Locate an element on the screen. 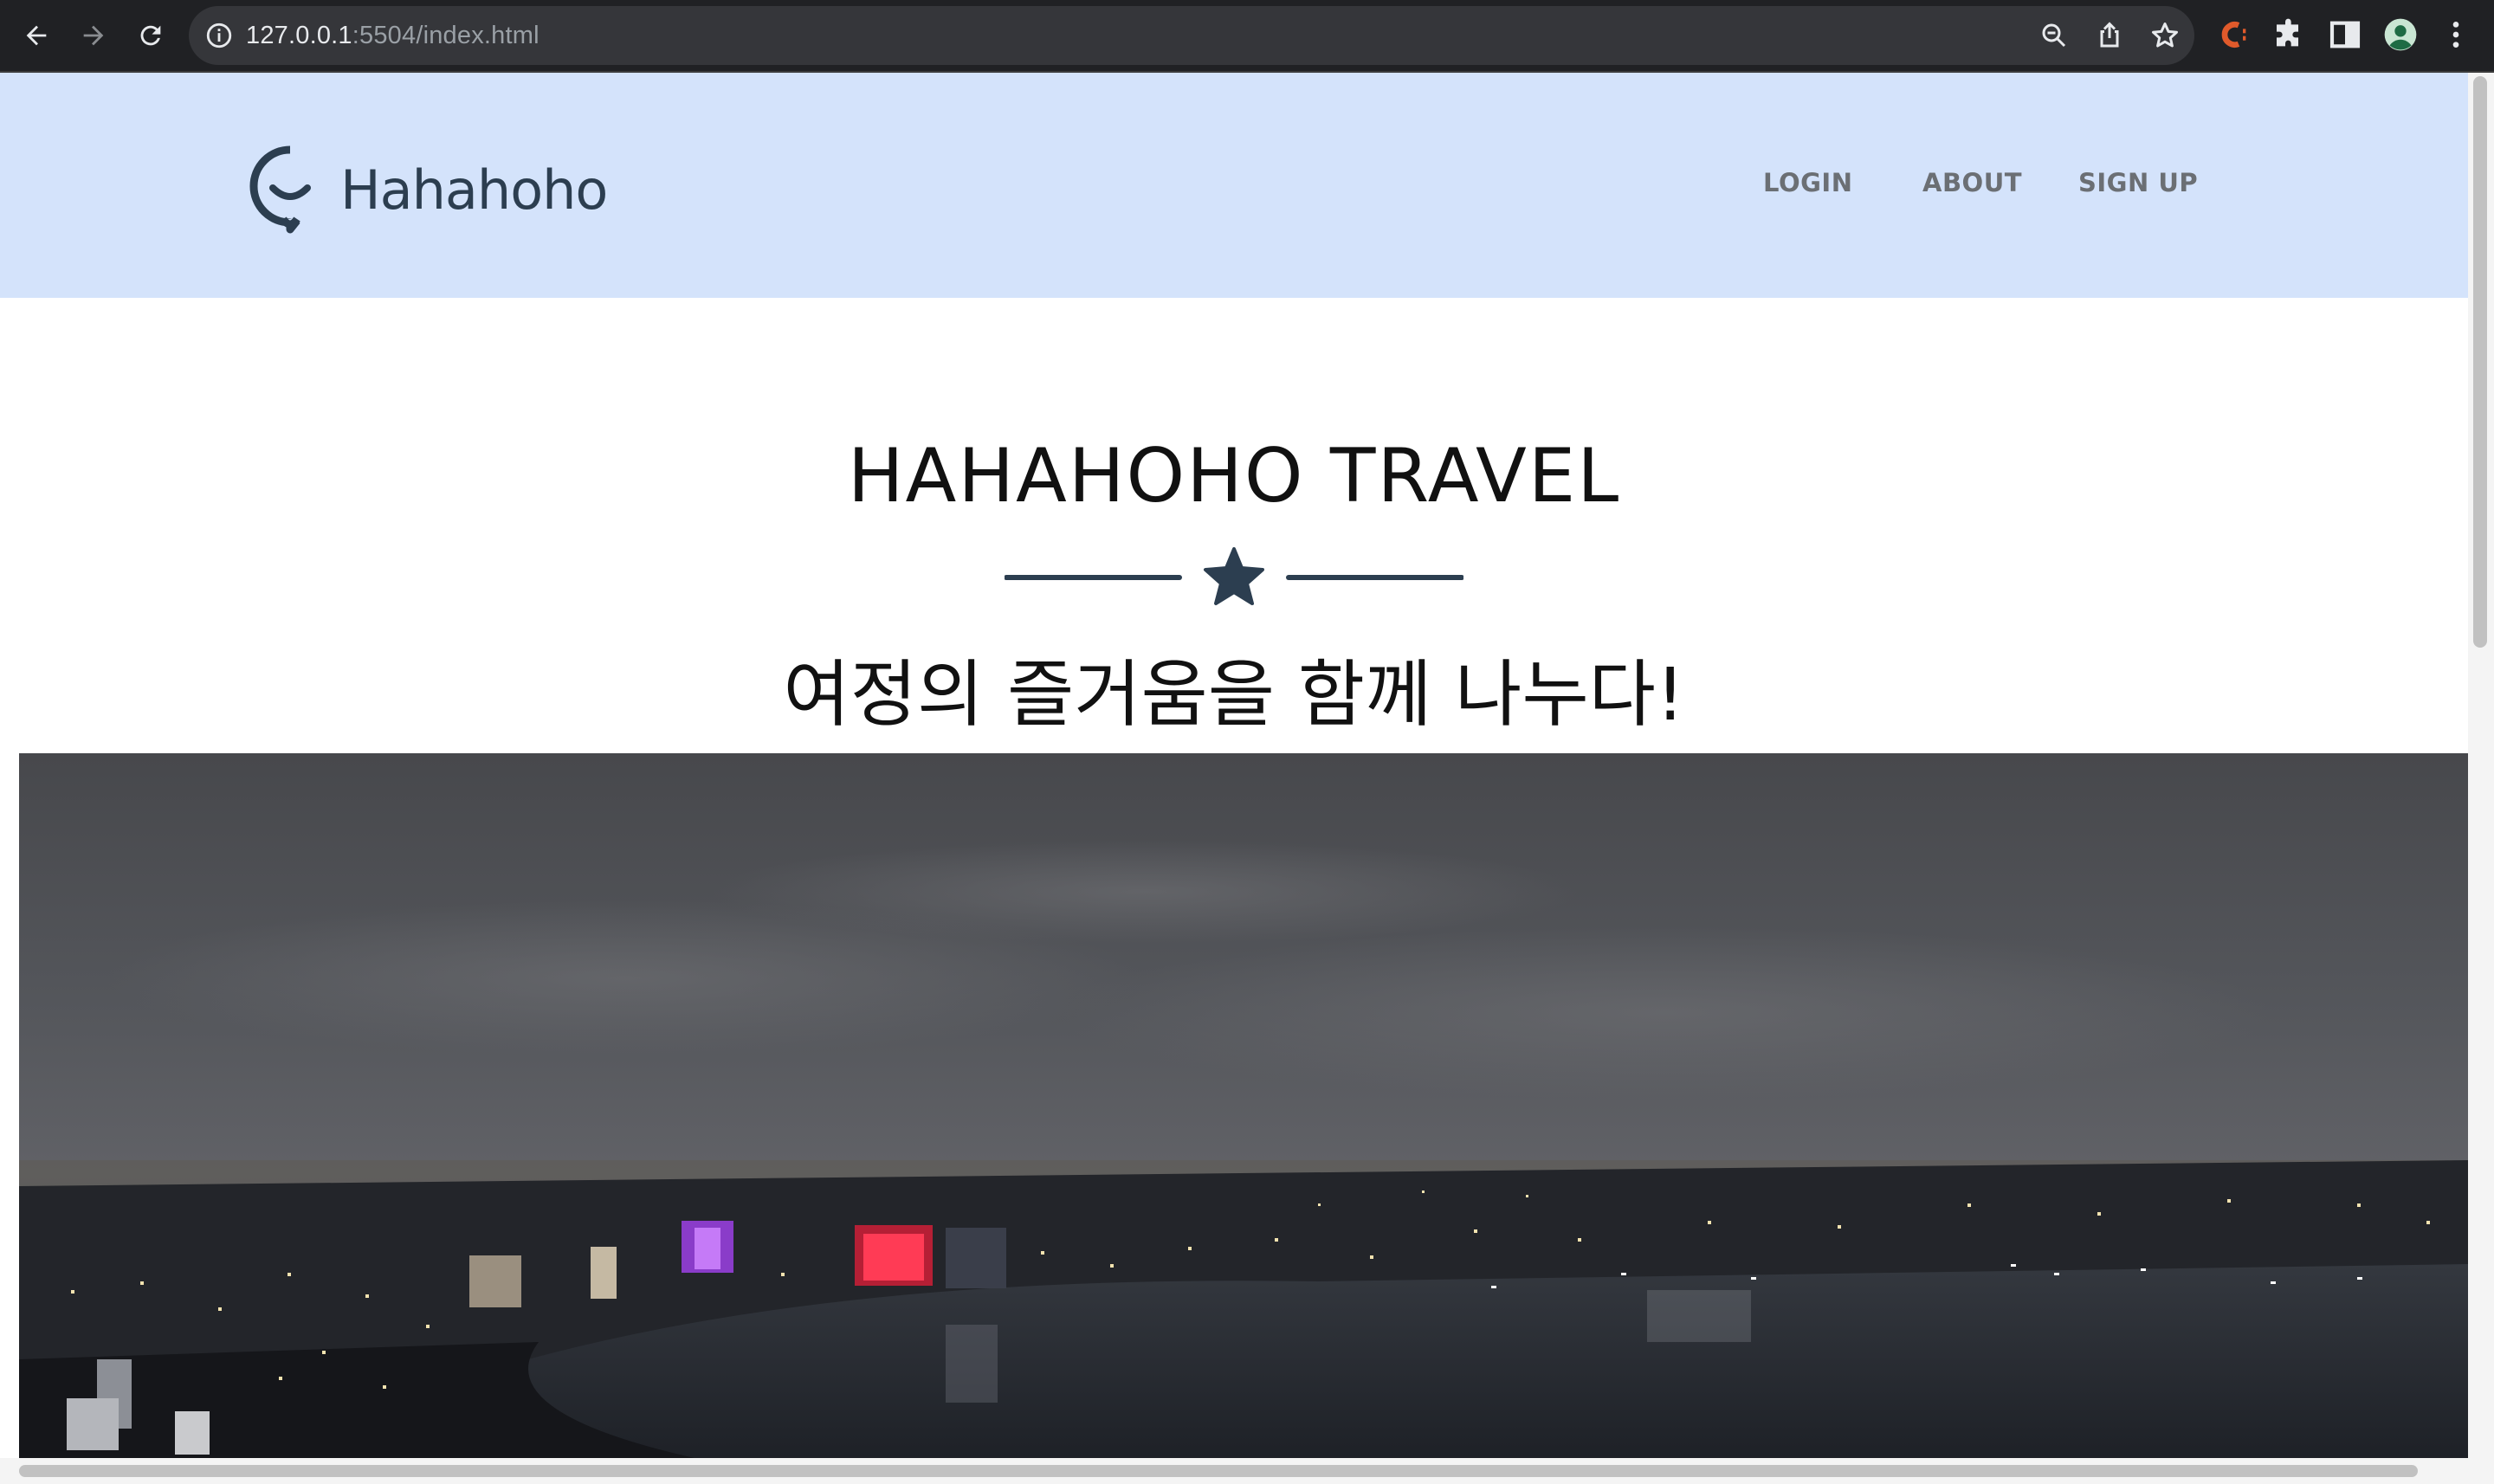 Image resolution: width=2494 pixels, height=1484 pixels. back-button is located at coordinates (36, 35).